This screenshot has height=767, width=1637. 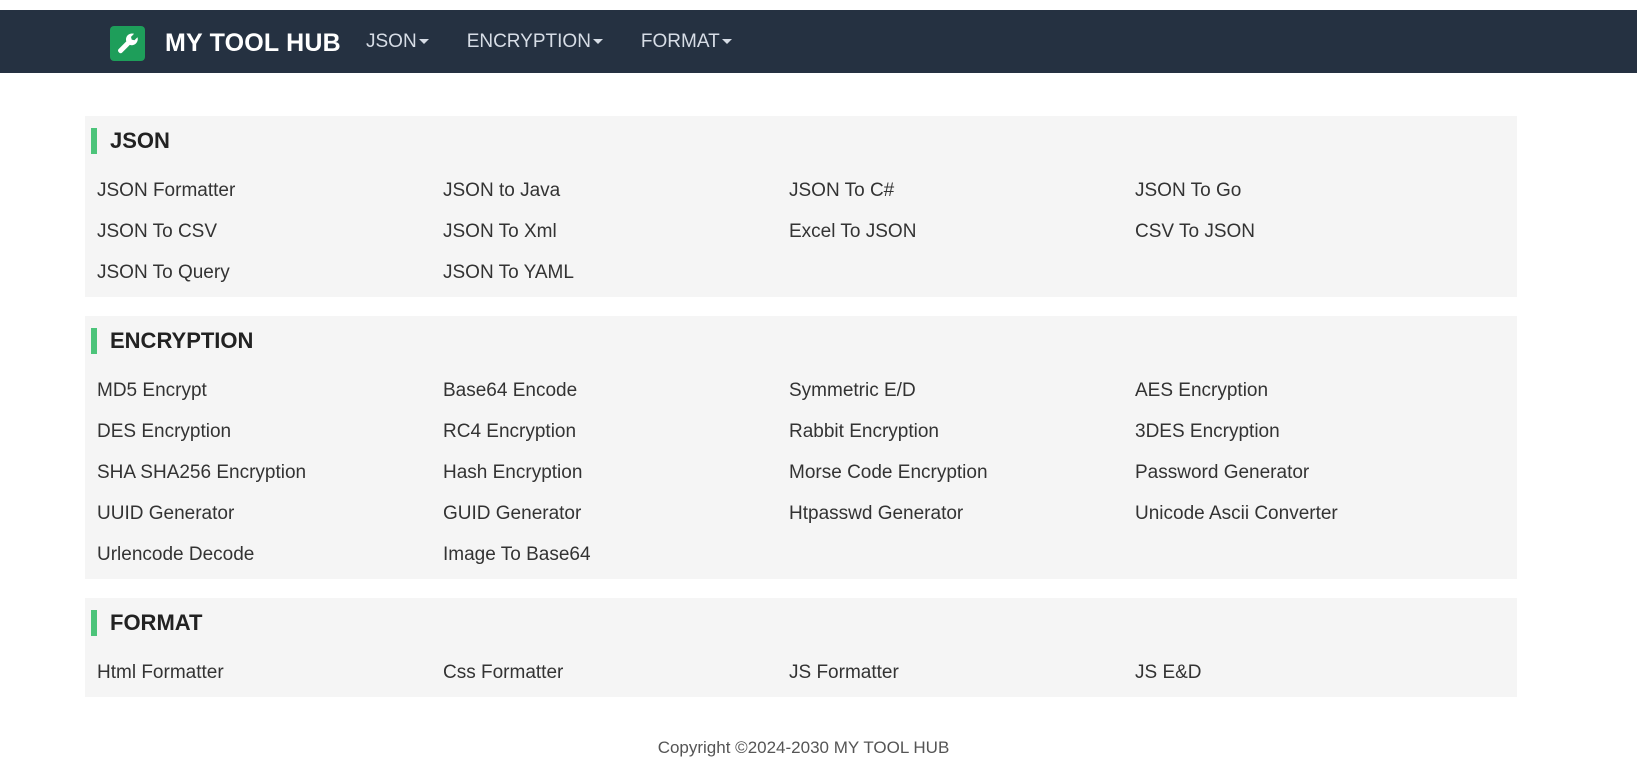 I want to click on nav-item-label: FORMAT, so click(x=680, y=41).